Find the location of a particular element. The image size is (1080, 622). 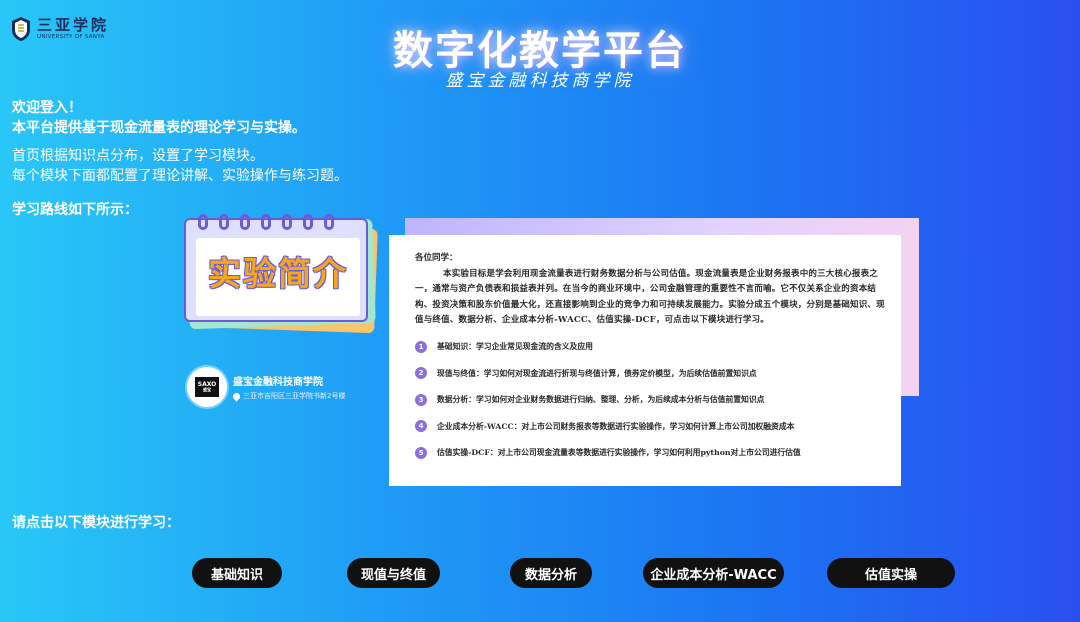

school-logo-subtext: 盛宝 is located at coordinates (207, 390).